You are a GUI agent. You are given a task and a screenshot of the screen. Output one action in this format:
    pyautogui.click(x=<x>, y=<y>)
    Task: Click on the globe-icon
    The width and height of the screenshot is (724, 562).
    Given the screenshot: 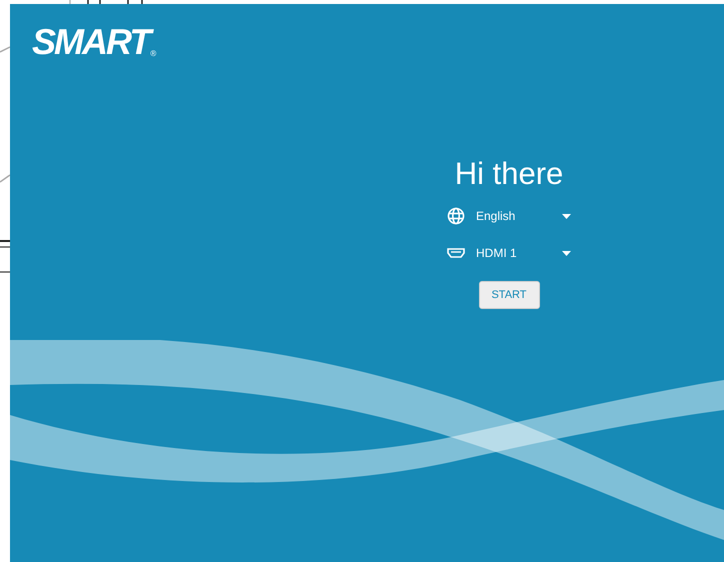 What is the action you would take?
    pyautogui.click(x=456, y=216)
    